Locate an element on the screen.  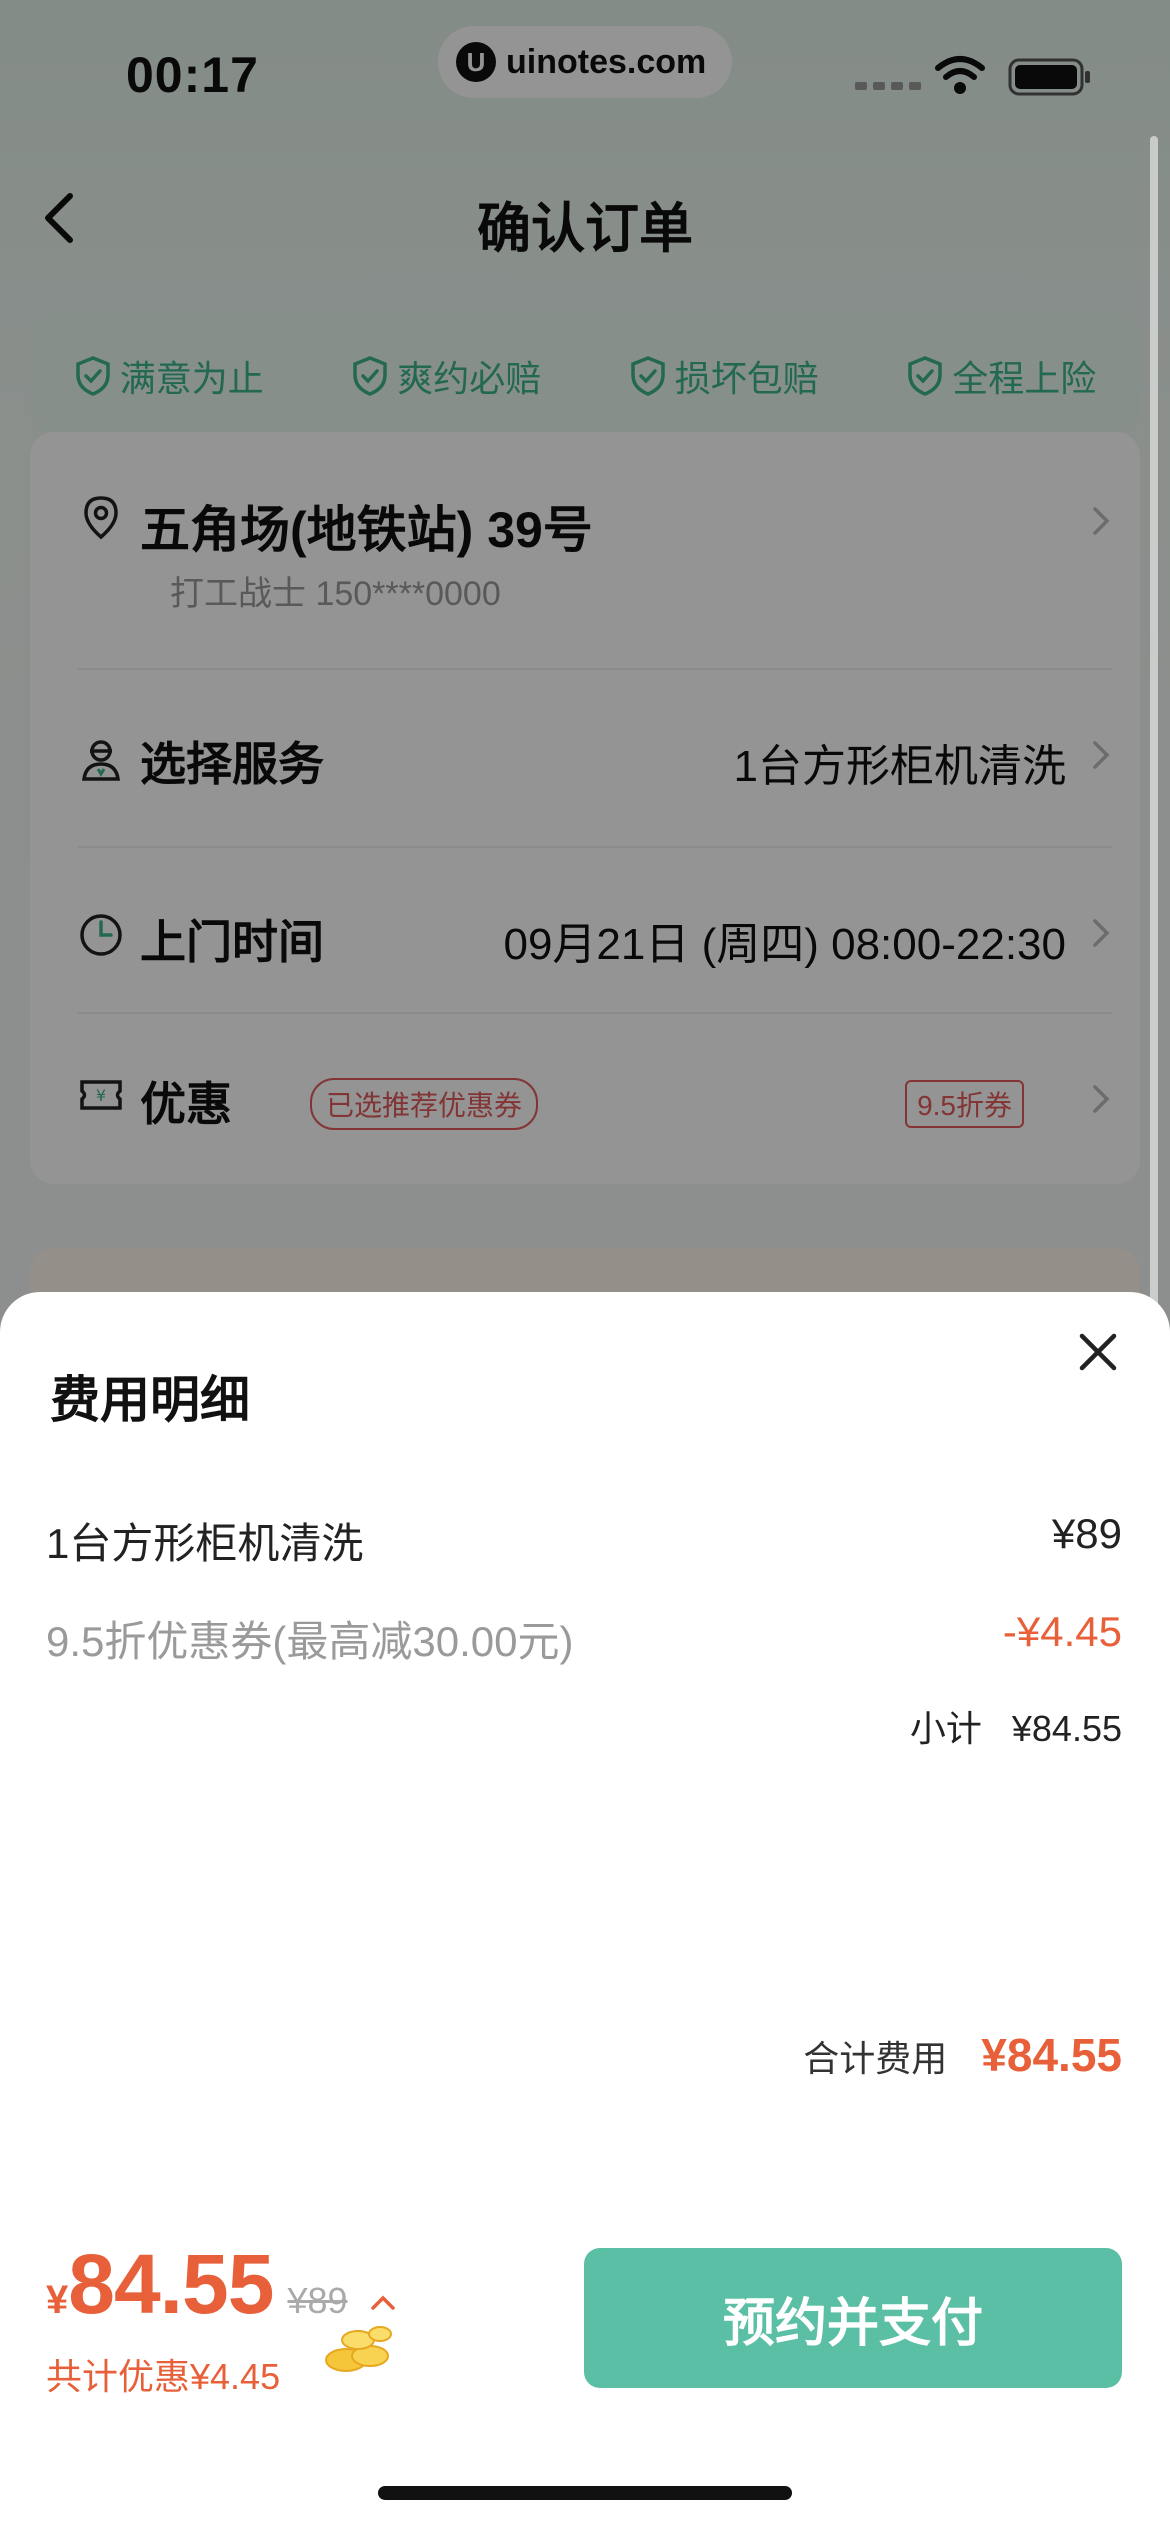
fee-item-name: 1台方形柜机清洗 is located at coordinates (205, 1543).